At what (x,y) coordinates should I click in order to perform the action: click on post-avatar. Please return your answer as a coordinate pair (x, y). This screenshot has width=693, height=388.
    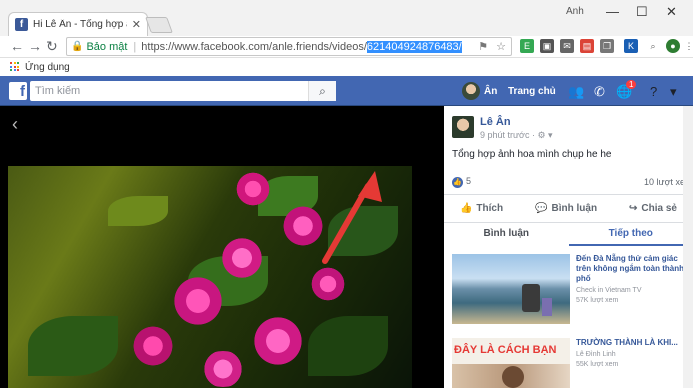
    Looking at the image, I should click on (463, 127).